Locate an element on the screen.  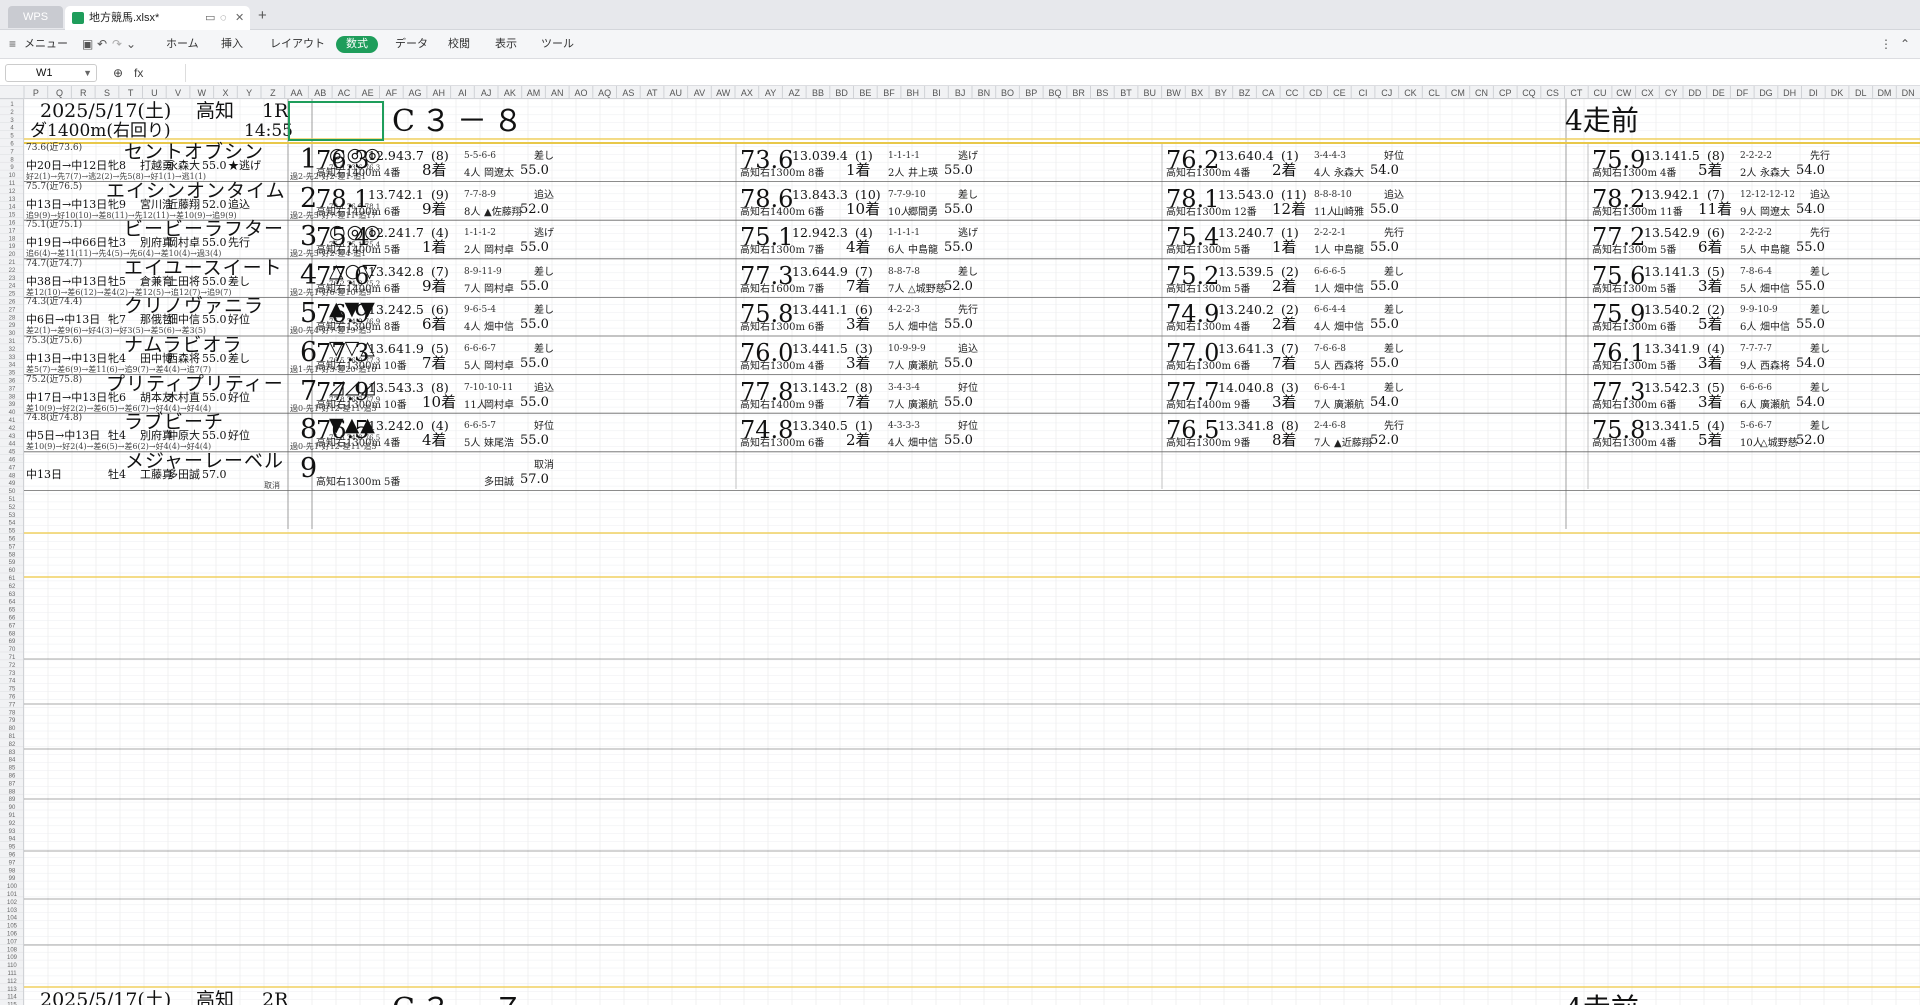
column-label: BY is located at coordinates (1221, 93).